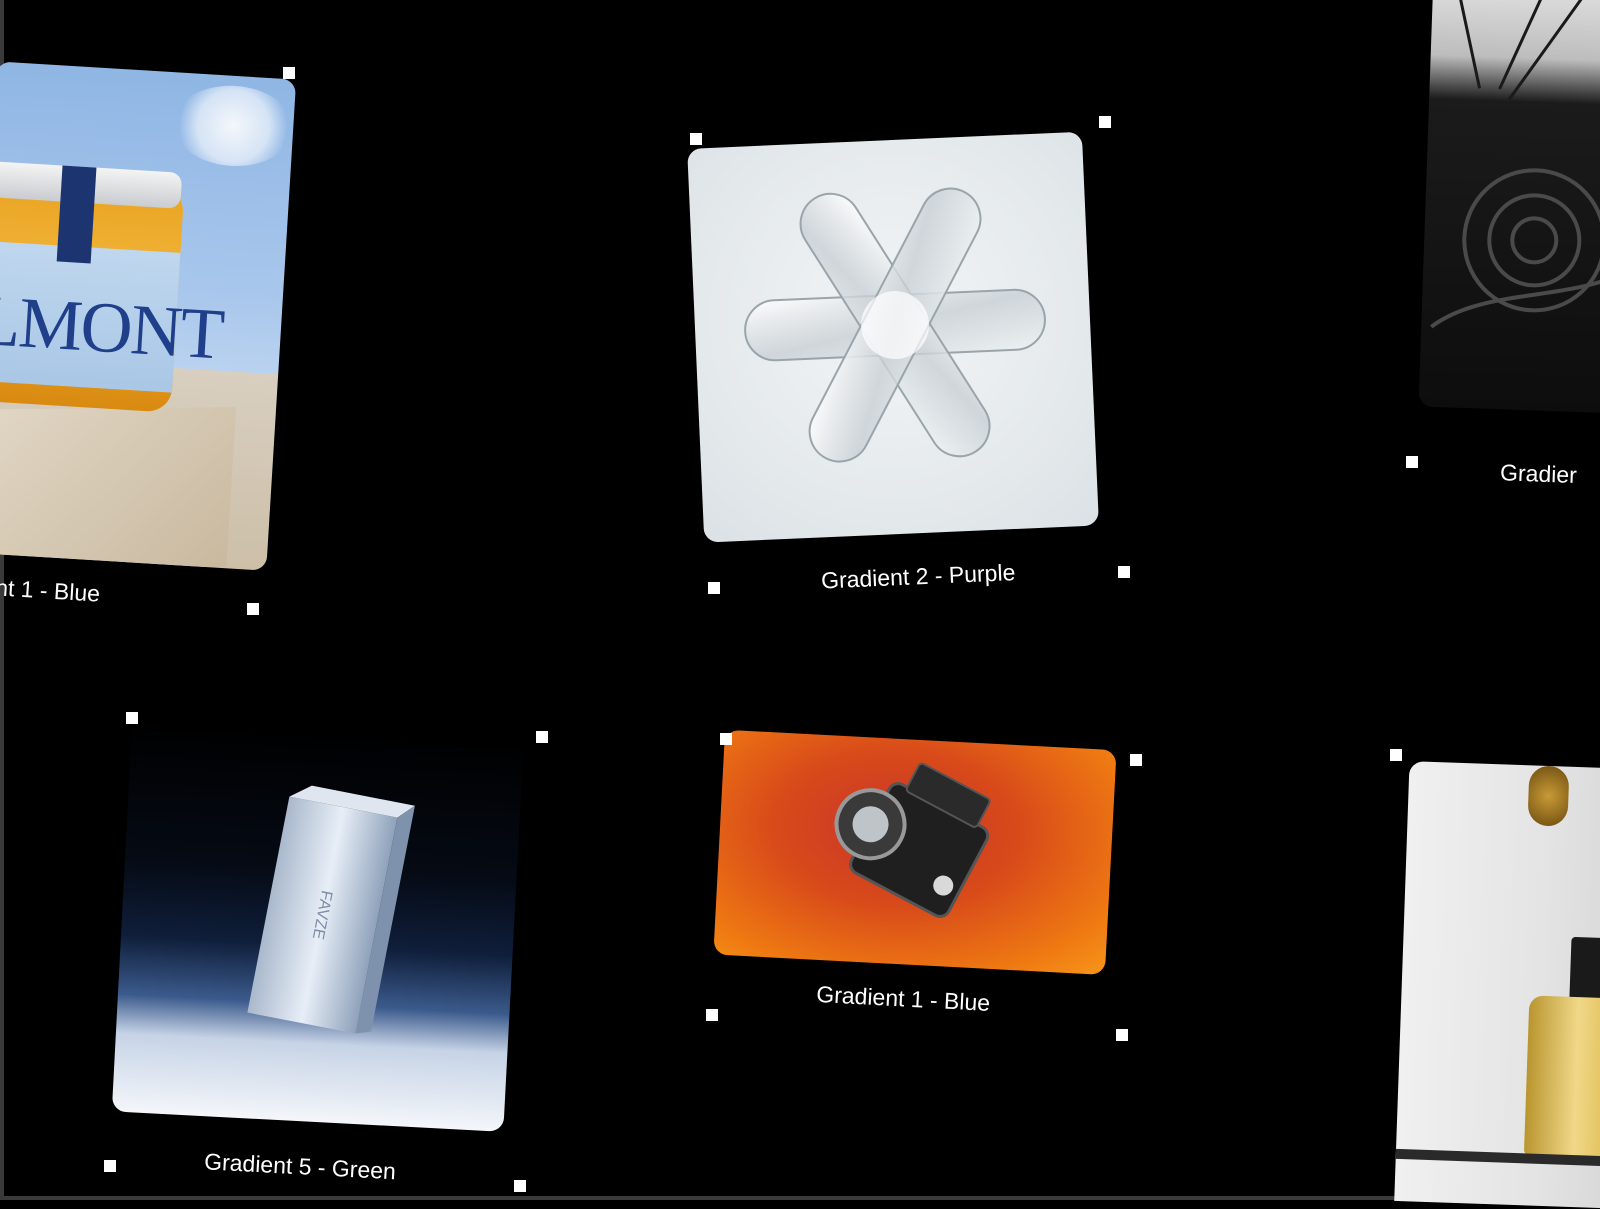 The width and height of the screenshot is (1600, 1209). What do you see at coordinates (331, 909) in the screenshot?
I see `box-package-shape: FAVZE` at bounding box center [331, 909].